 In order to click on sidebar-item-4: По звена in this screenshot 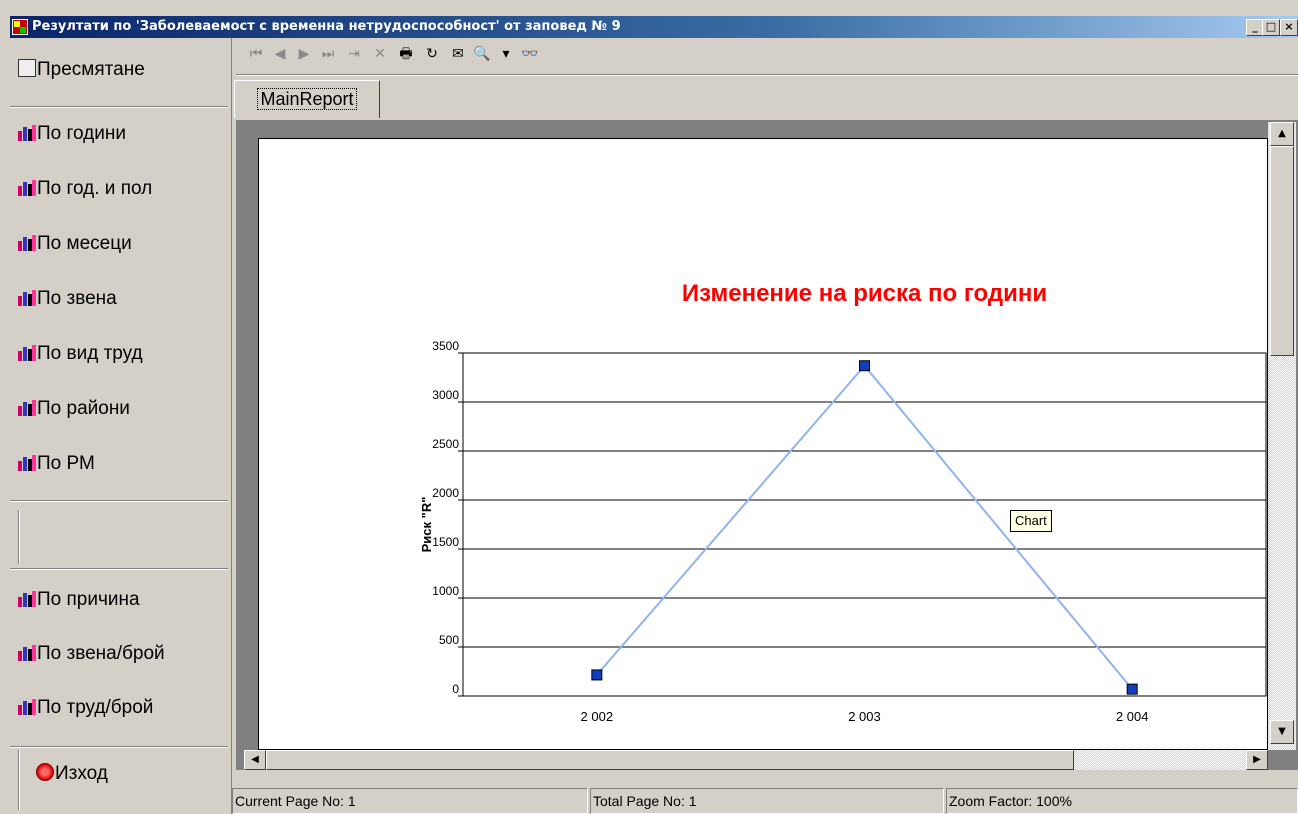, I will do `click(124, 299)`.